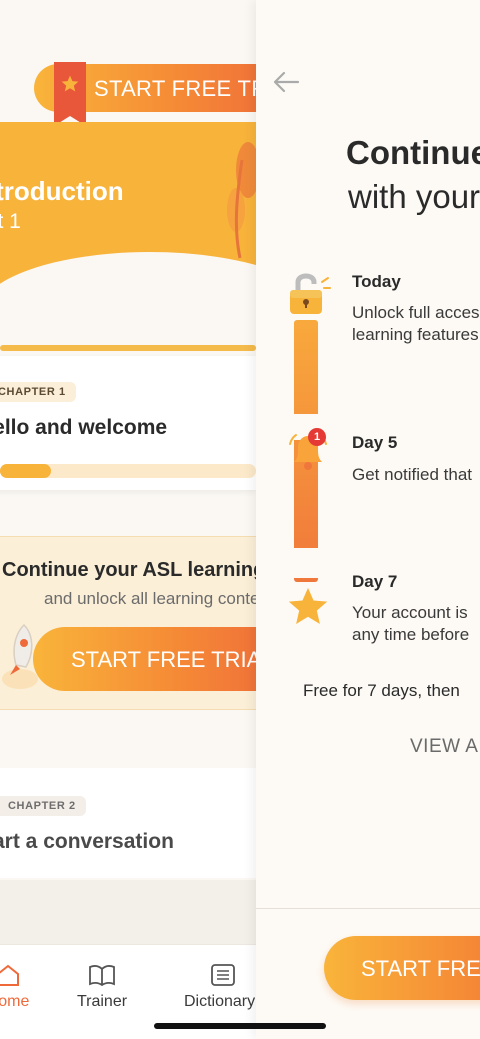  I want to click on step-desc: Your account is, so click(410, 612).